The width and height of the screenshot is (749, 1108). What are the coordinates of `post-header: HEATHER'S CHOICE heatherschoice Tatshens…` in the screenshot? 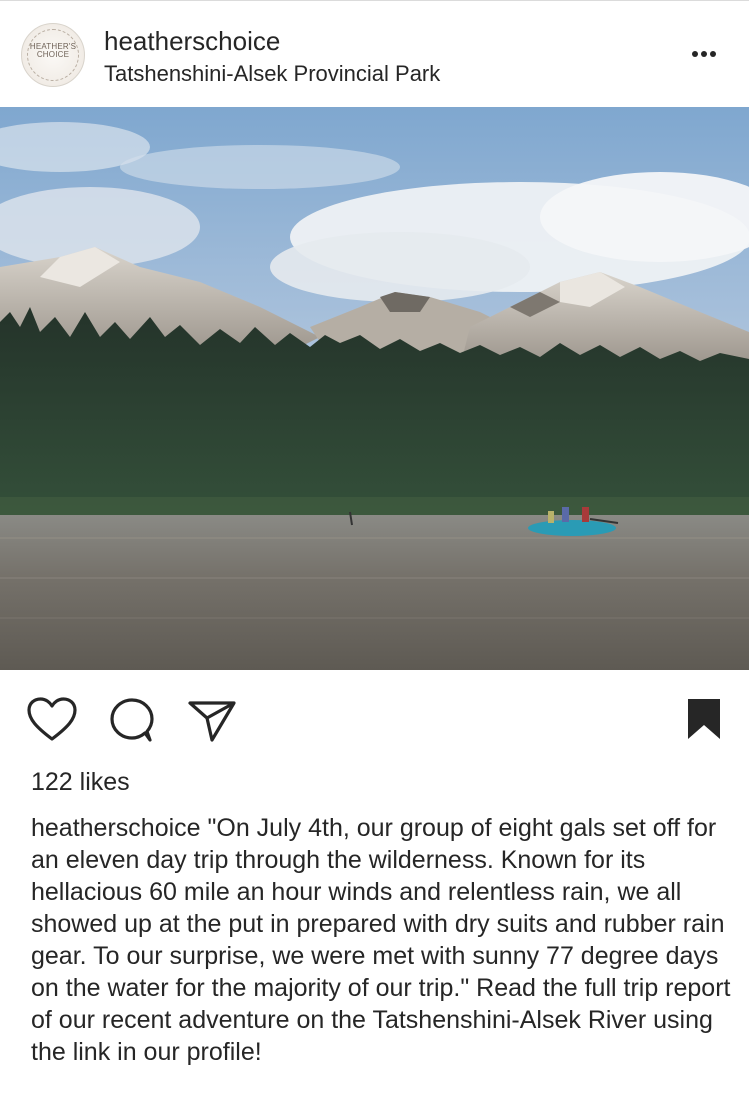 It's located at (374, 53).